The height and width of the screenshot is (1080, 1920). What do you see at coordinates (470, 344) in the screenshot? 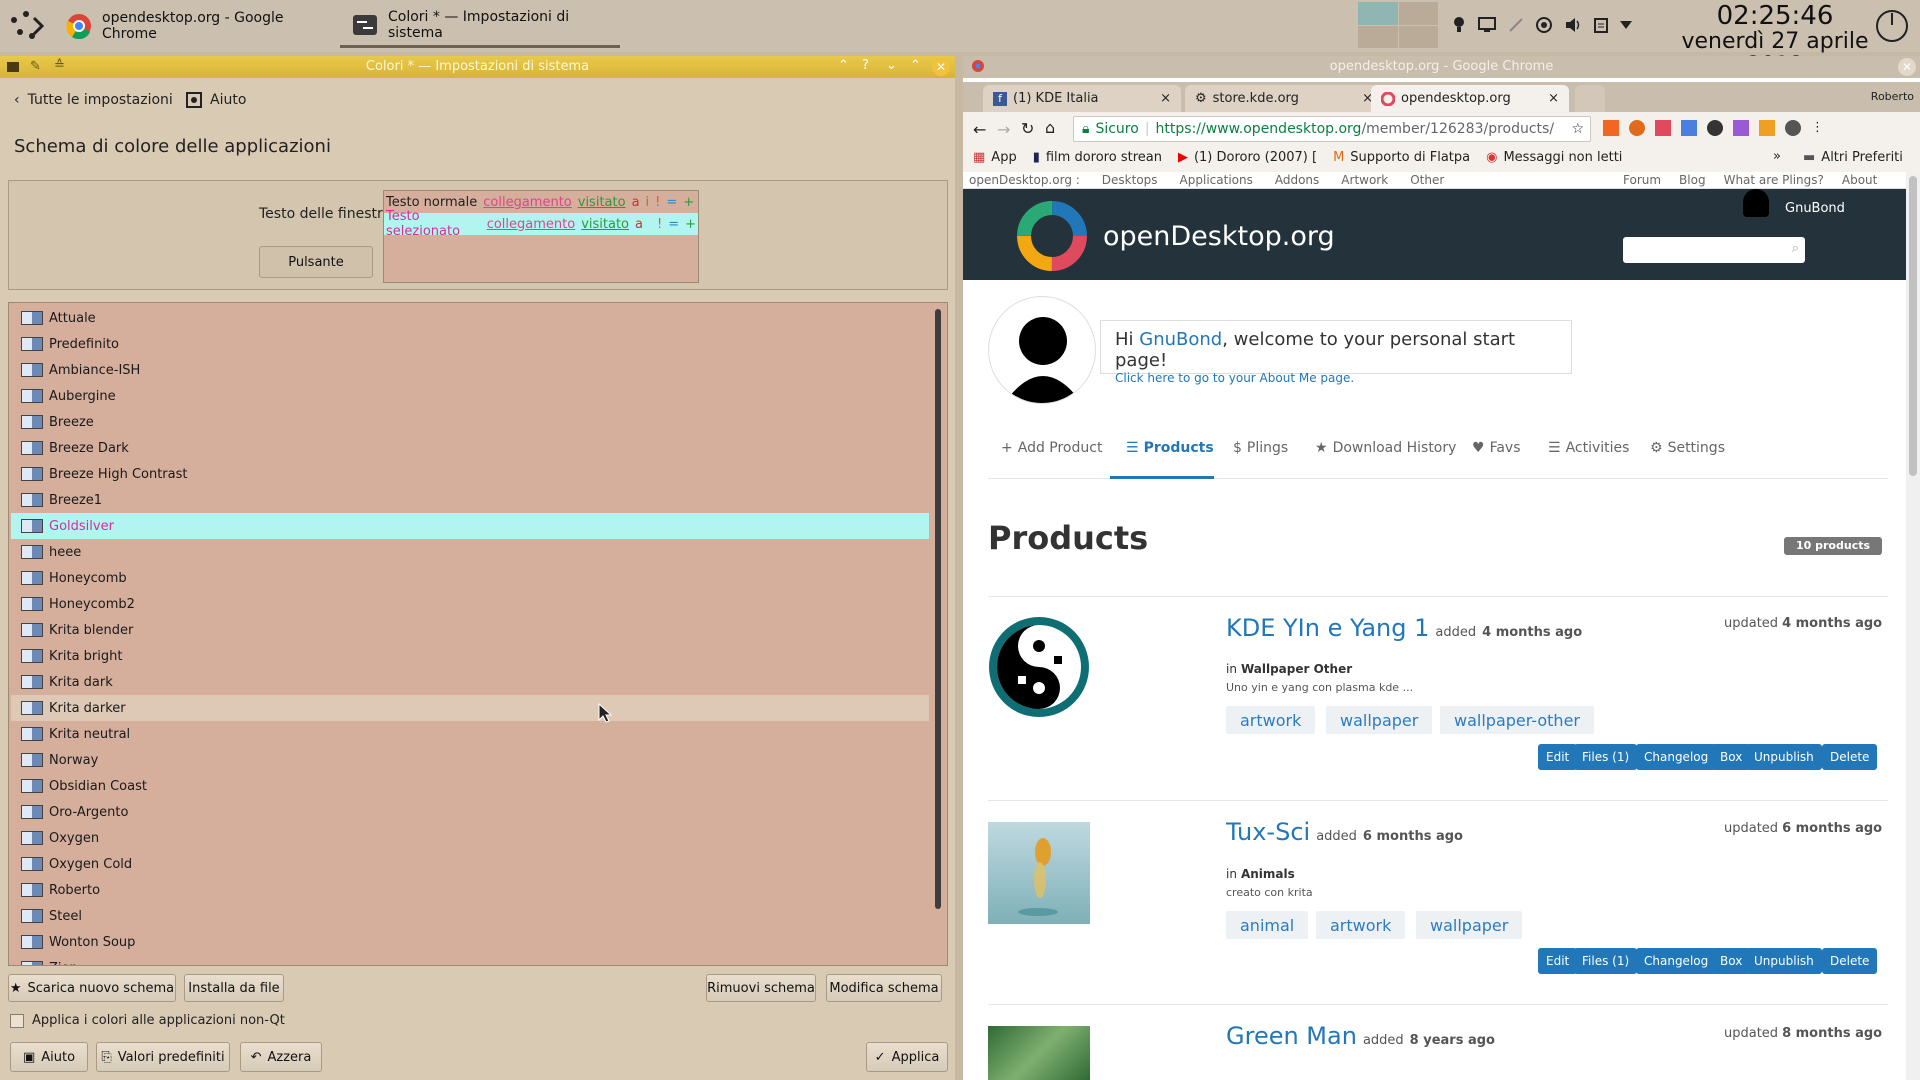
I see `scheme-list-item: Predefinito` at bounding box center [470, 344].